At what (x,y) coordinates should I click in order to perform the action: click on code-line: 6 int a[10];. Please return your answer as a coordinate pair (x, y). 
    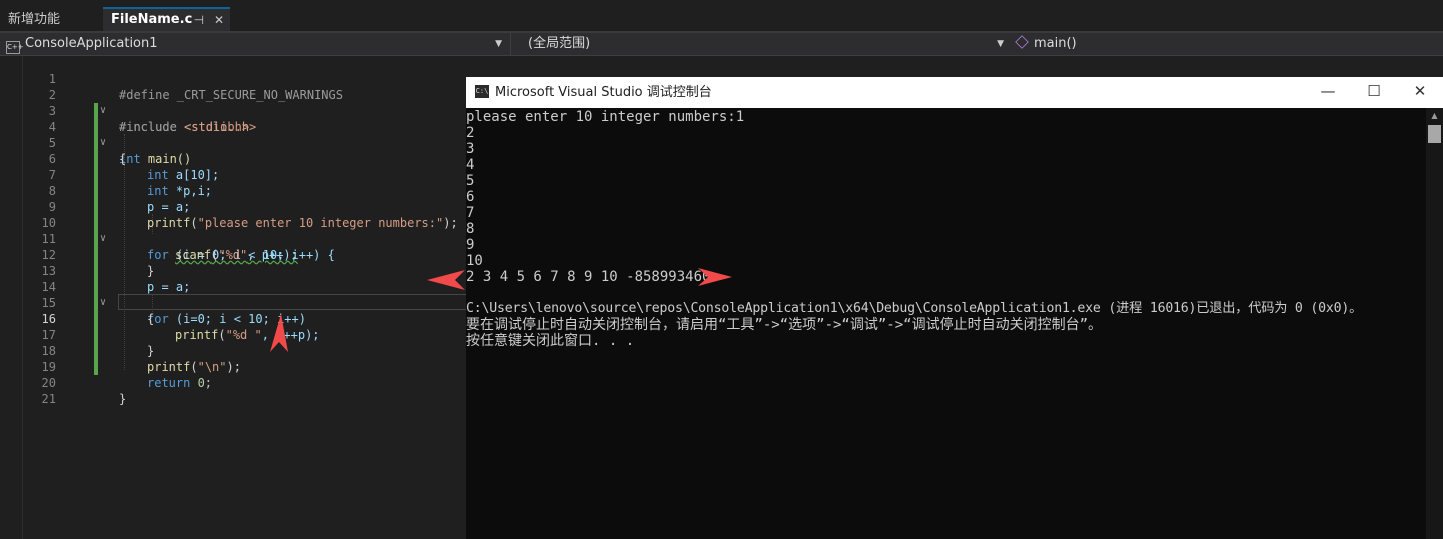
    Looking at the image, I should click on (235, 158).